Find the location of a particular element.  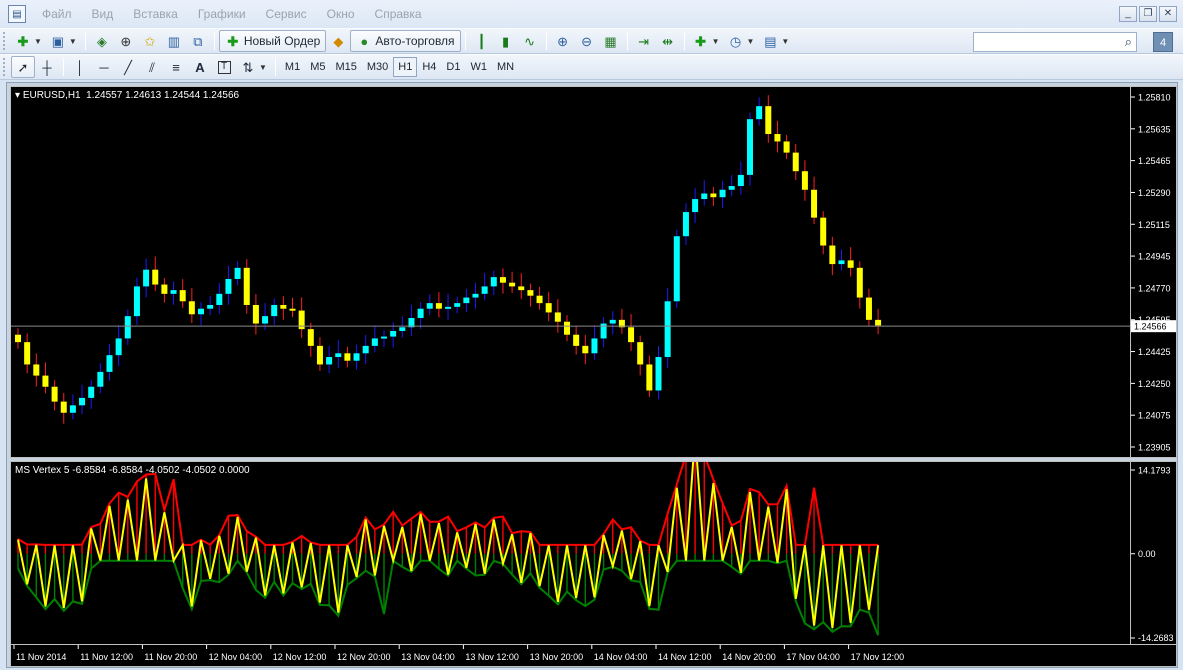

new-order-button: ✚ Новый Ордер is located at coordinates (272, 41).